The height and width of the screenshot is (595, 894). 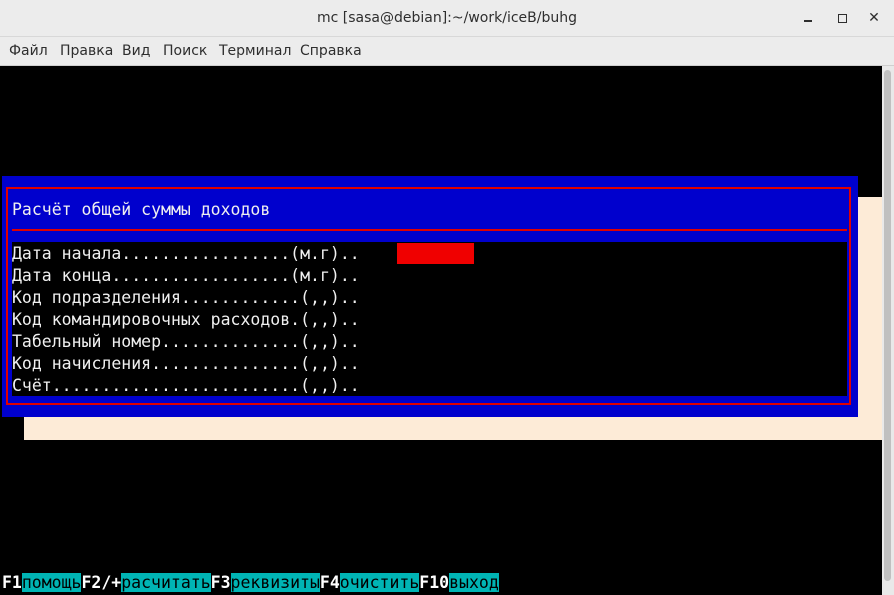 I want to click on window-titlebar: mc [sasa@debian]:~/work/iceB/buhg ✕, so click(x=447, y=18).